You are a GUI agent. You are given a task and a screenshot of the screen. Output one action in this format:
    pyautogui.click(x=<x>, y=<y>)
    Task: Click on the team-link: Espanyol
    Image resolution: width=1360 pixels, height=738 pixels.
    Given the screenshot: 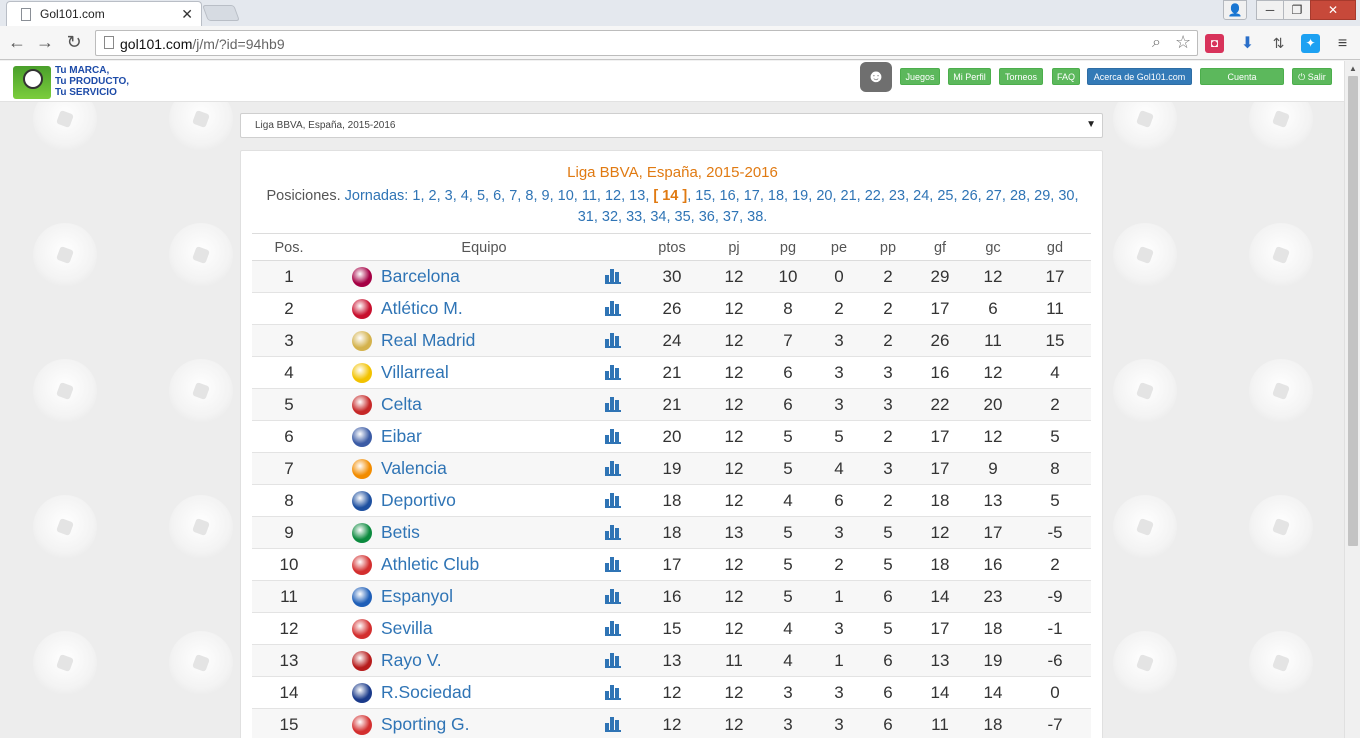 What is the action you would take?
    pyautogui.click(x=417, y=596)
    